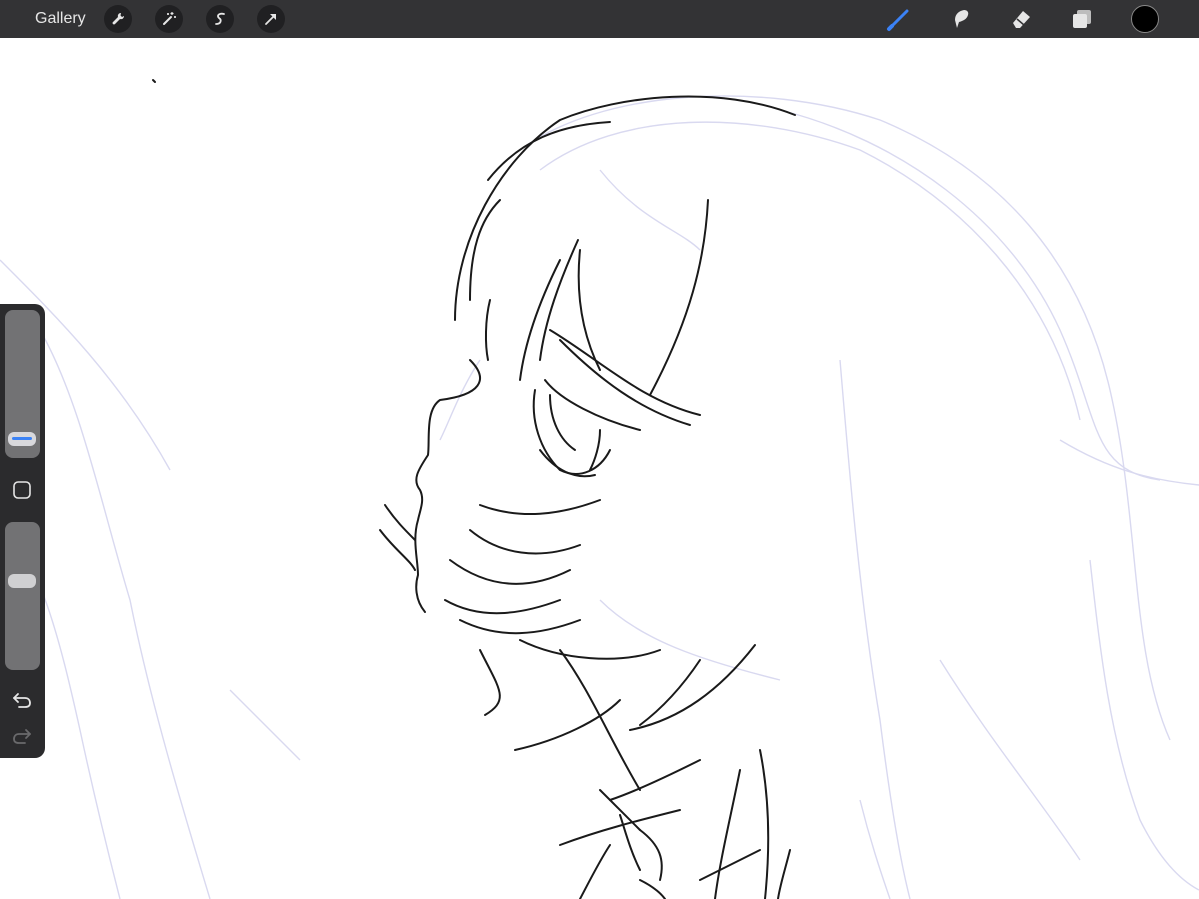  I want to click on brush-size-indicator, so click(22, 438).